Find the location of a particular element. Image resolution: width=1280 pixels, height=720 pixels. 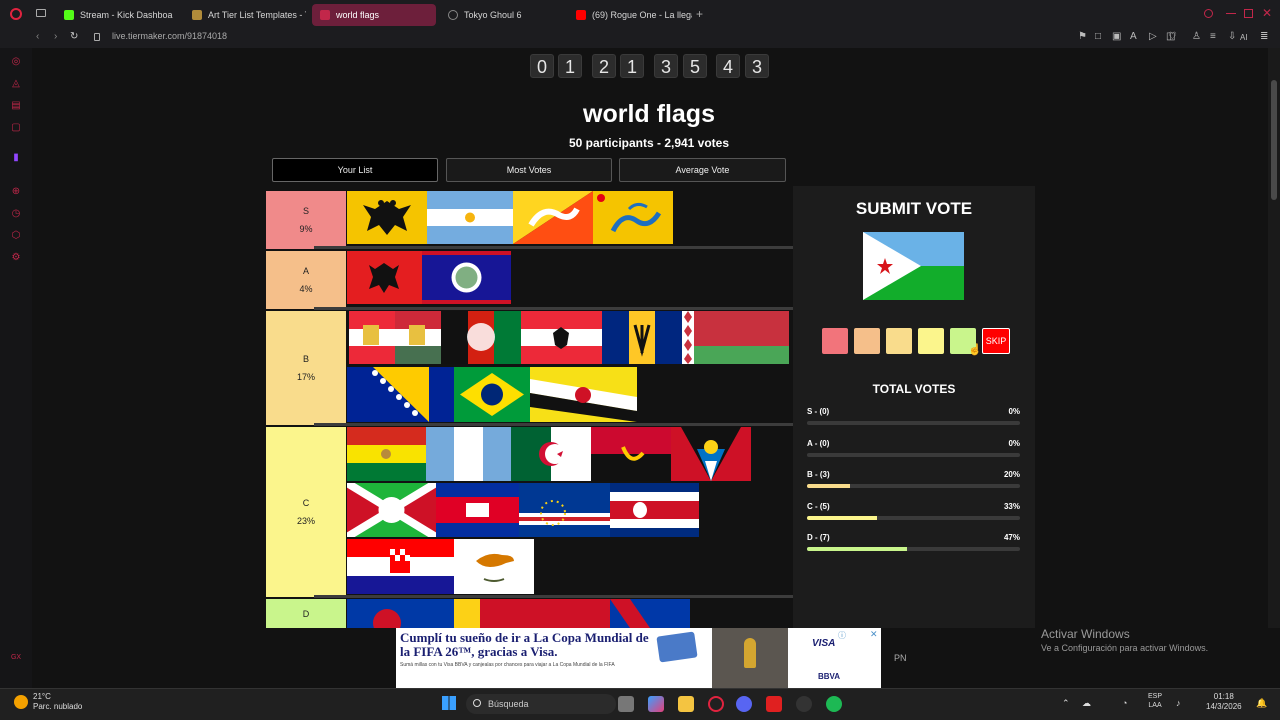

flag-belarus is located at coordinates (735, 337).